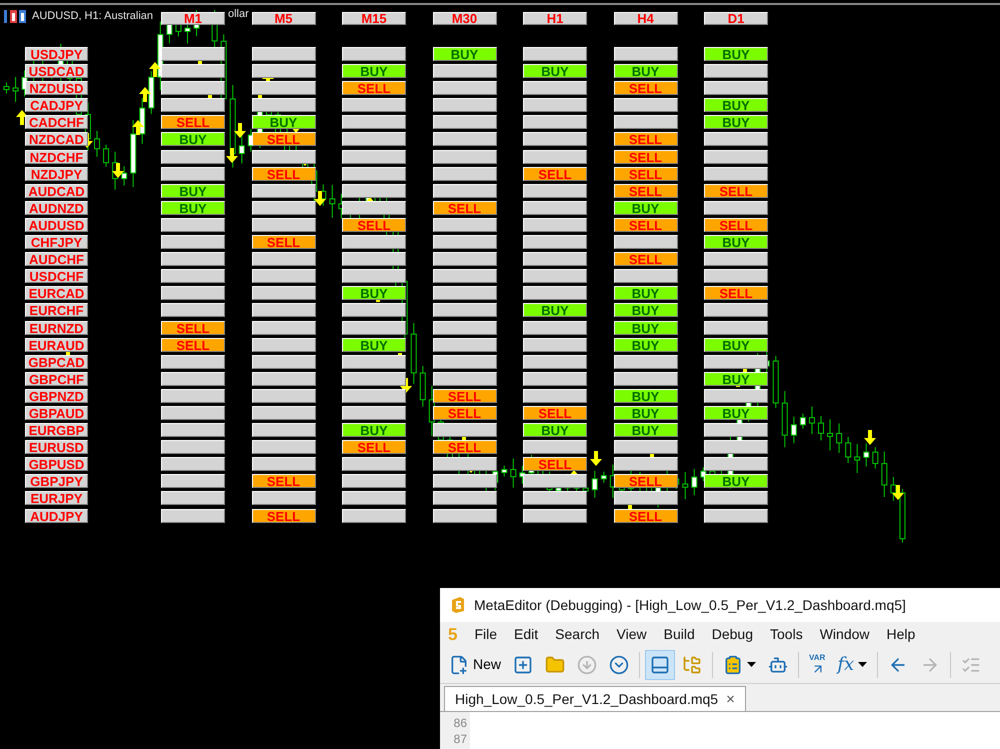  I want to click on menu-item: Window, so click(845, 634).